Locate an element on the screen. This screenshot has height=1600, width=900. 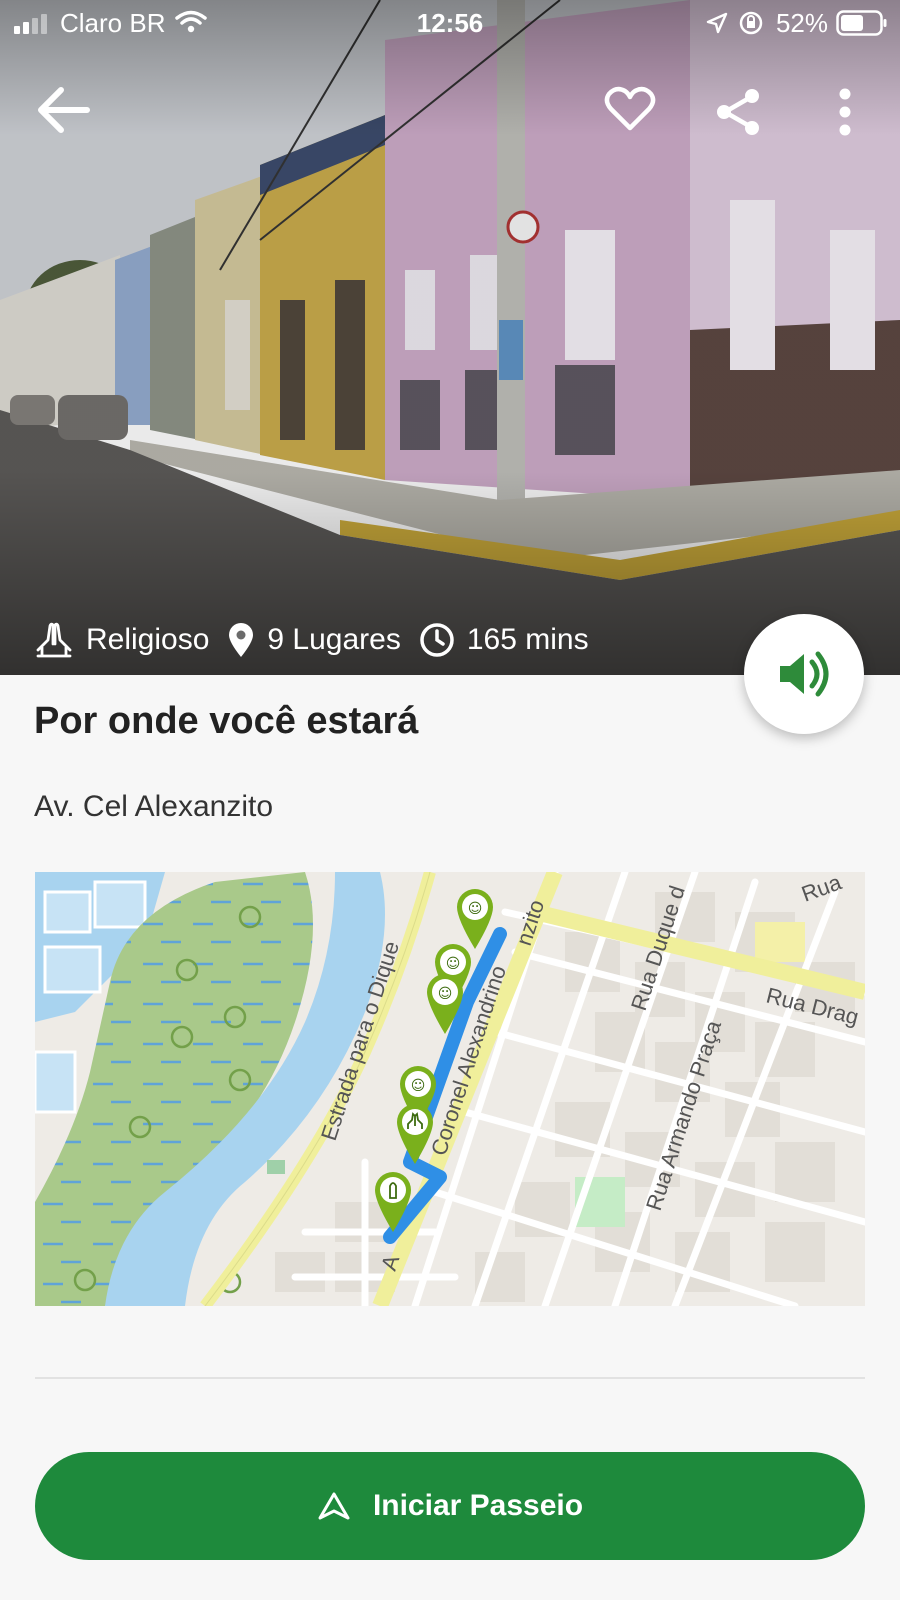
category-label: Religioso is located at coordinates (148, 639).